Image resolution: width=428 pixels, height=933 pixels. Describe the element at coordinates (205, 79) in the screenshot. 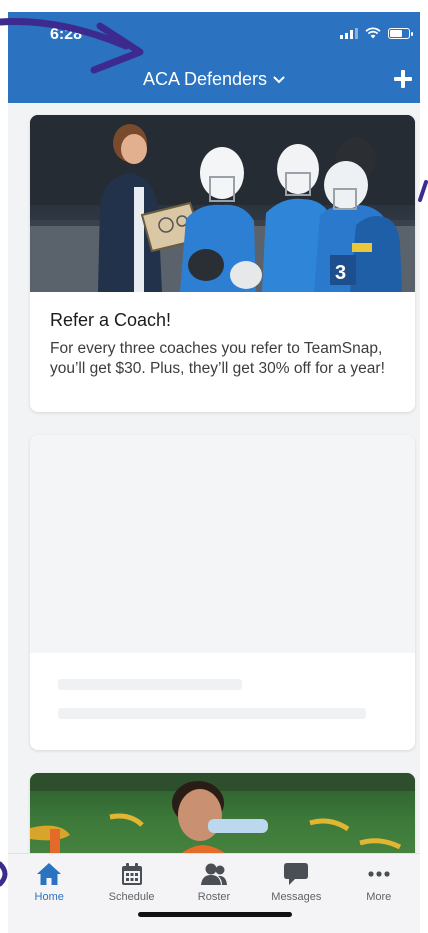

I see `team-name: ACA Defenders` at that location.